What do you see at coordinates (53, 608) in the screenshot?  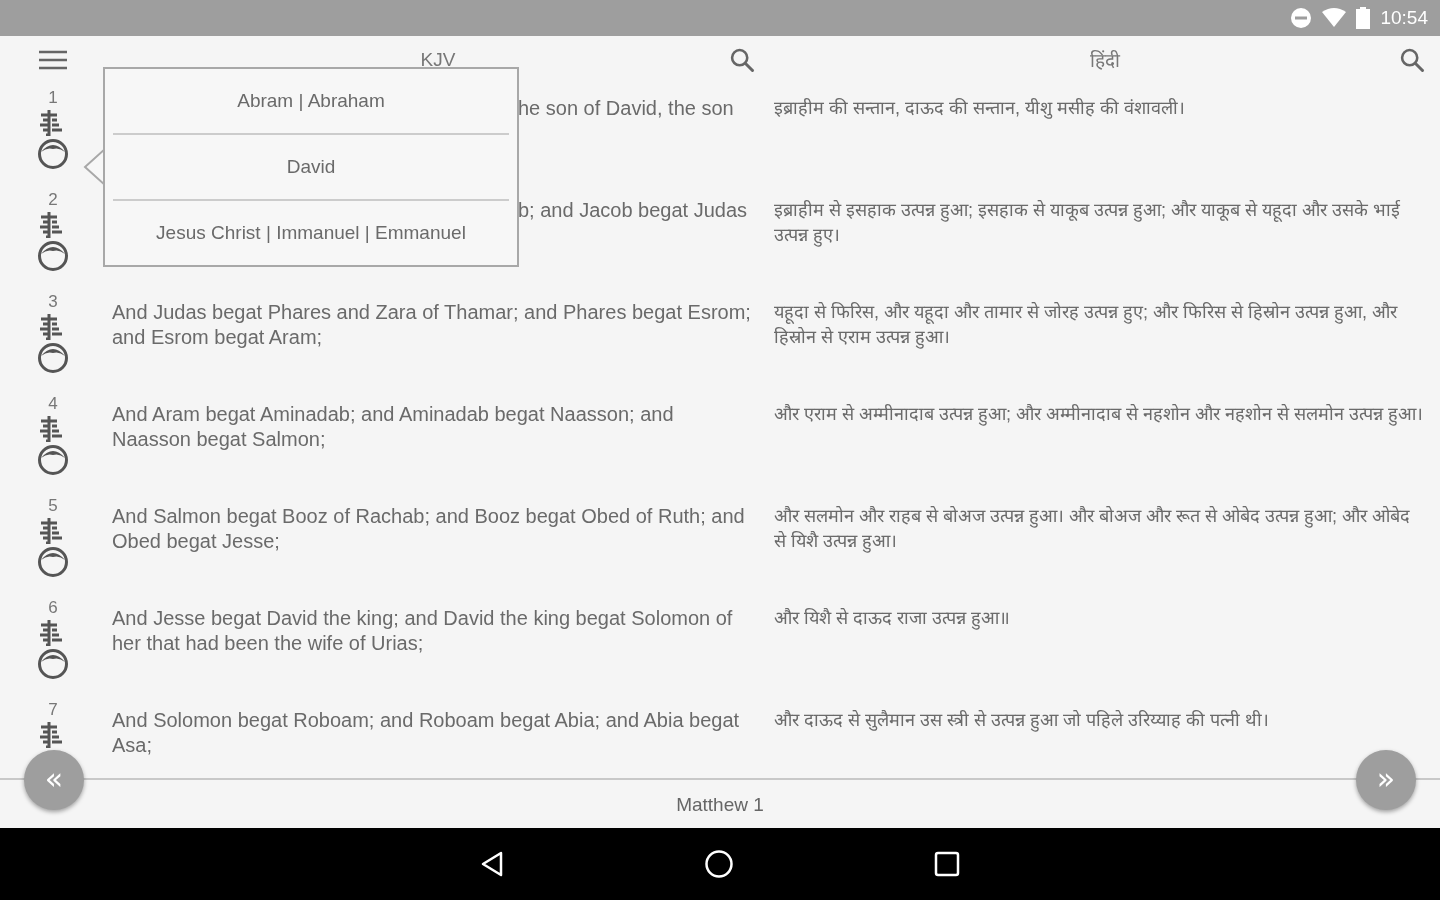 I see `verse-number: 6` at bounding box center [53, 608].